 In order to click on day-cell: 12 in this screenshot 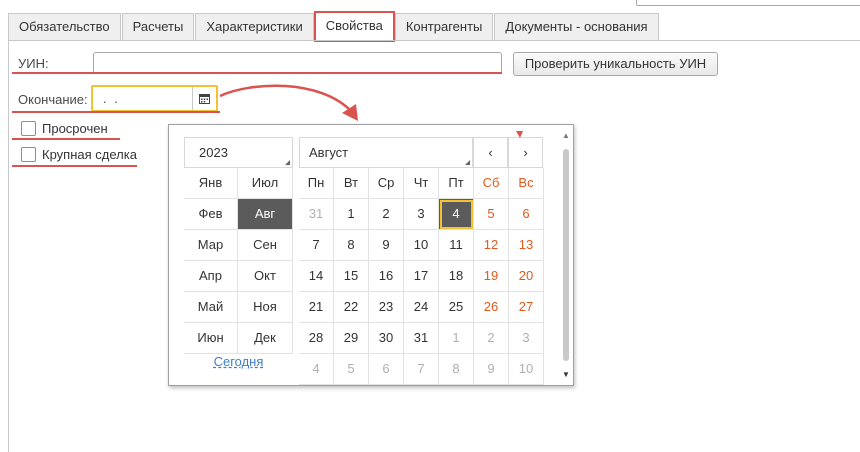, I will do `click(491, 245)`.